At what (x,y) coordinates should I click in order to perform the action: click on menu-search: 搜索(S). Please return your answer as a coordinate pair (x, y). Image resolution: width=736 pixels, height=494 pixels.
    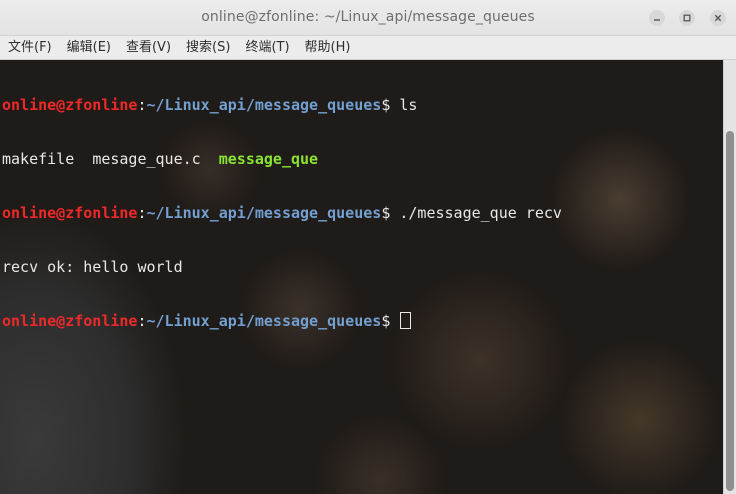
    Looking at the image, I should click on (208, 48).